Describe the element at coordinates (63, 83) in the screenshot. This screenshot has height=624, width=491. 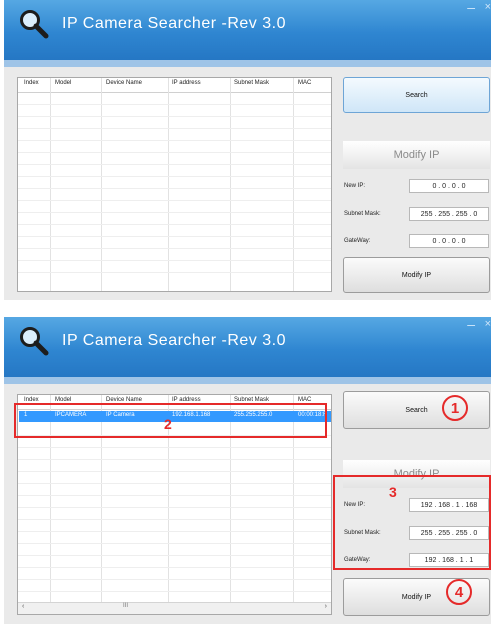
I see `col-model: Model` at that location.